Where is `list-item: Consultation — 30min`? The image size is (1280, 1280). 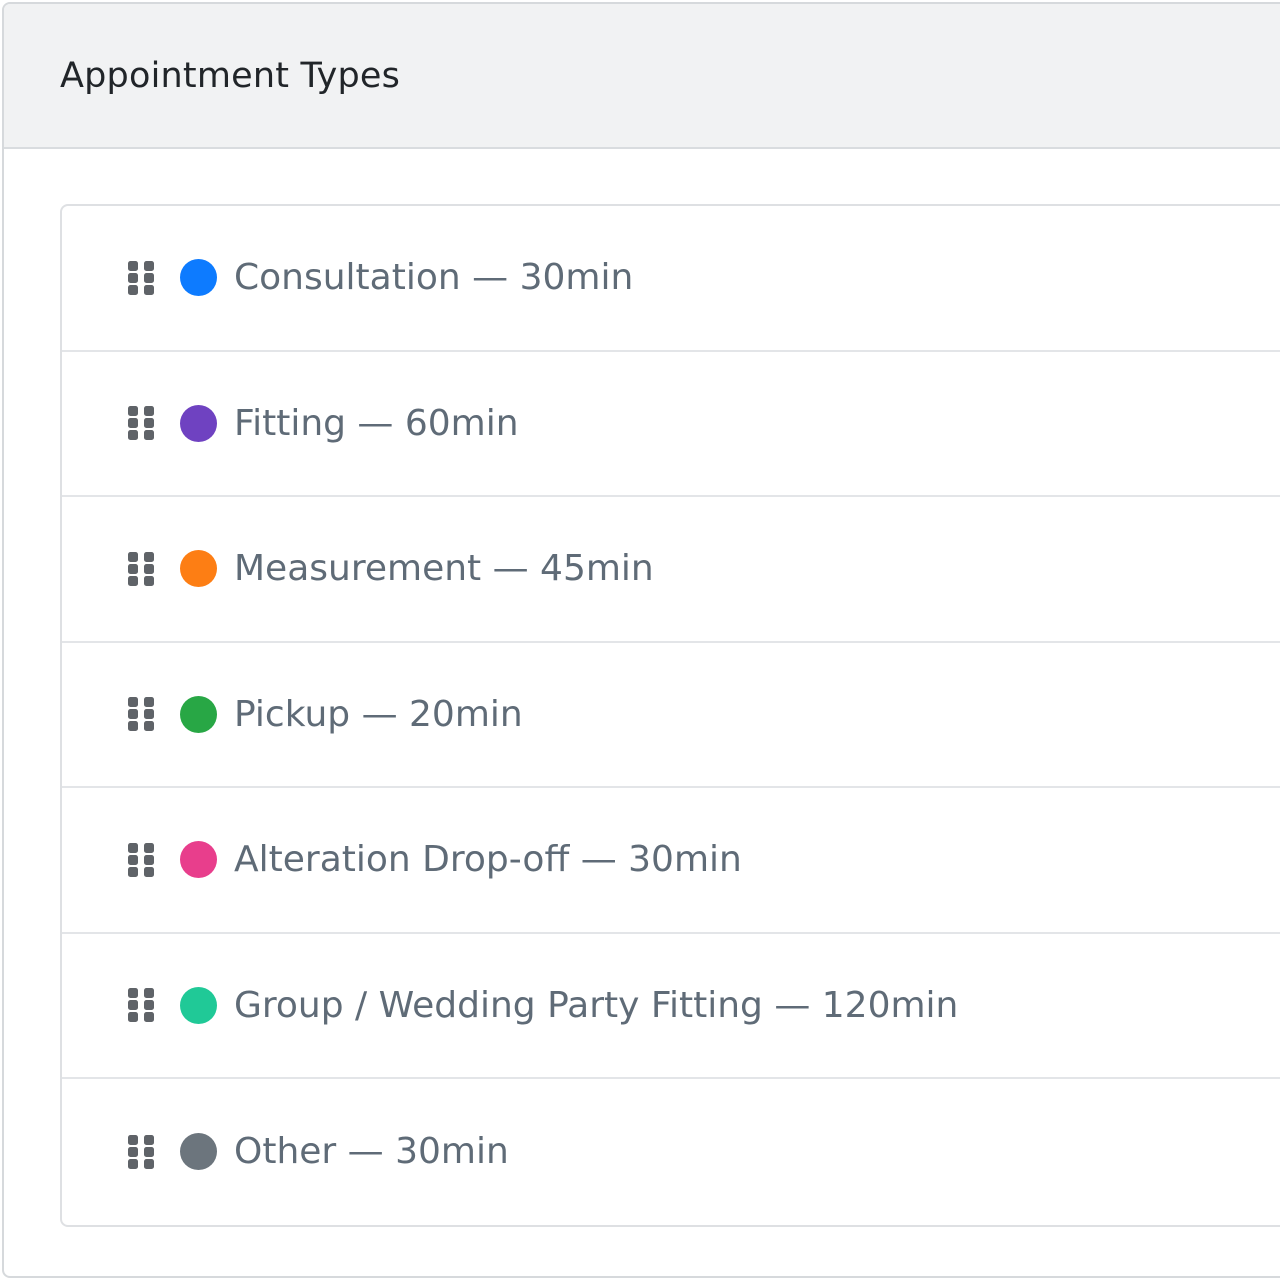 list-item: Consultation — 30min is located at coordinates (671, 279).